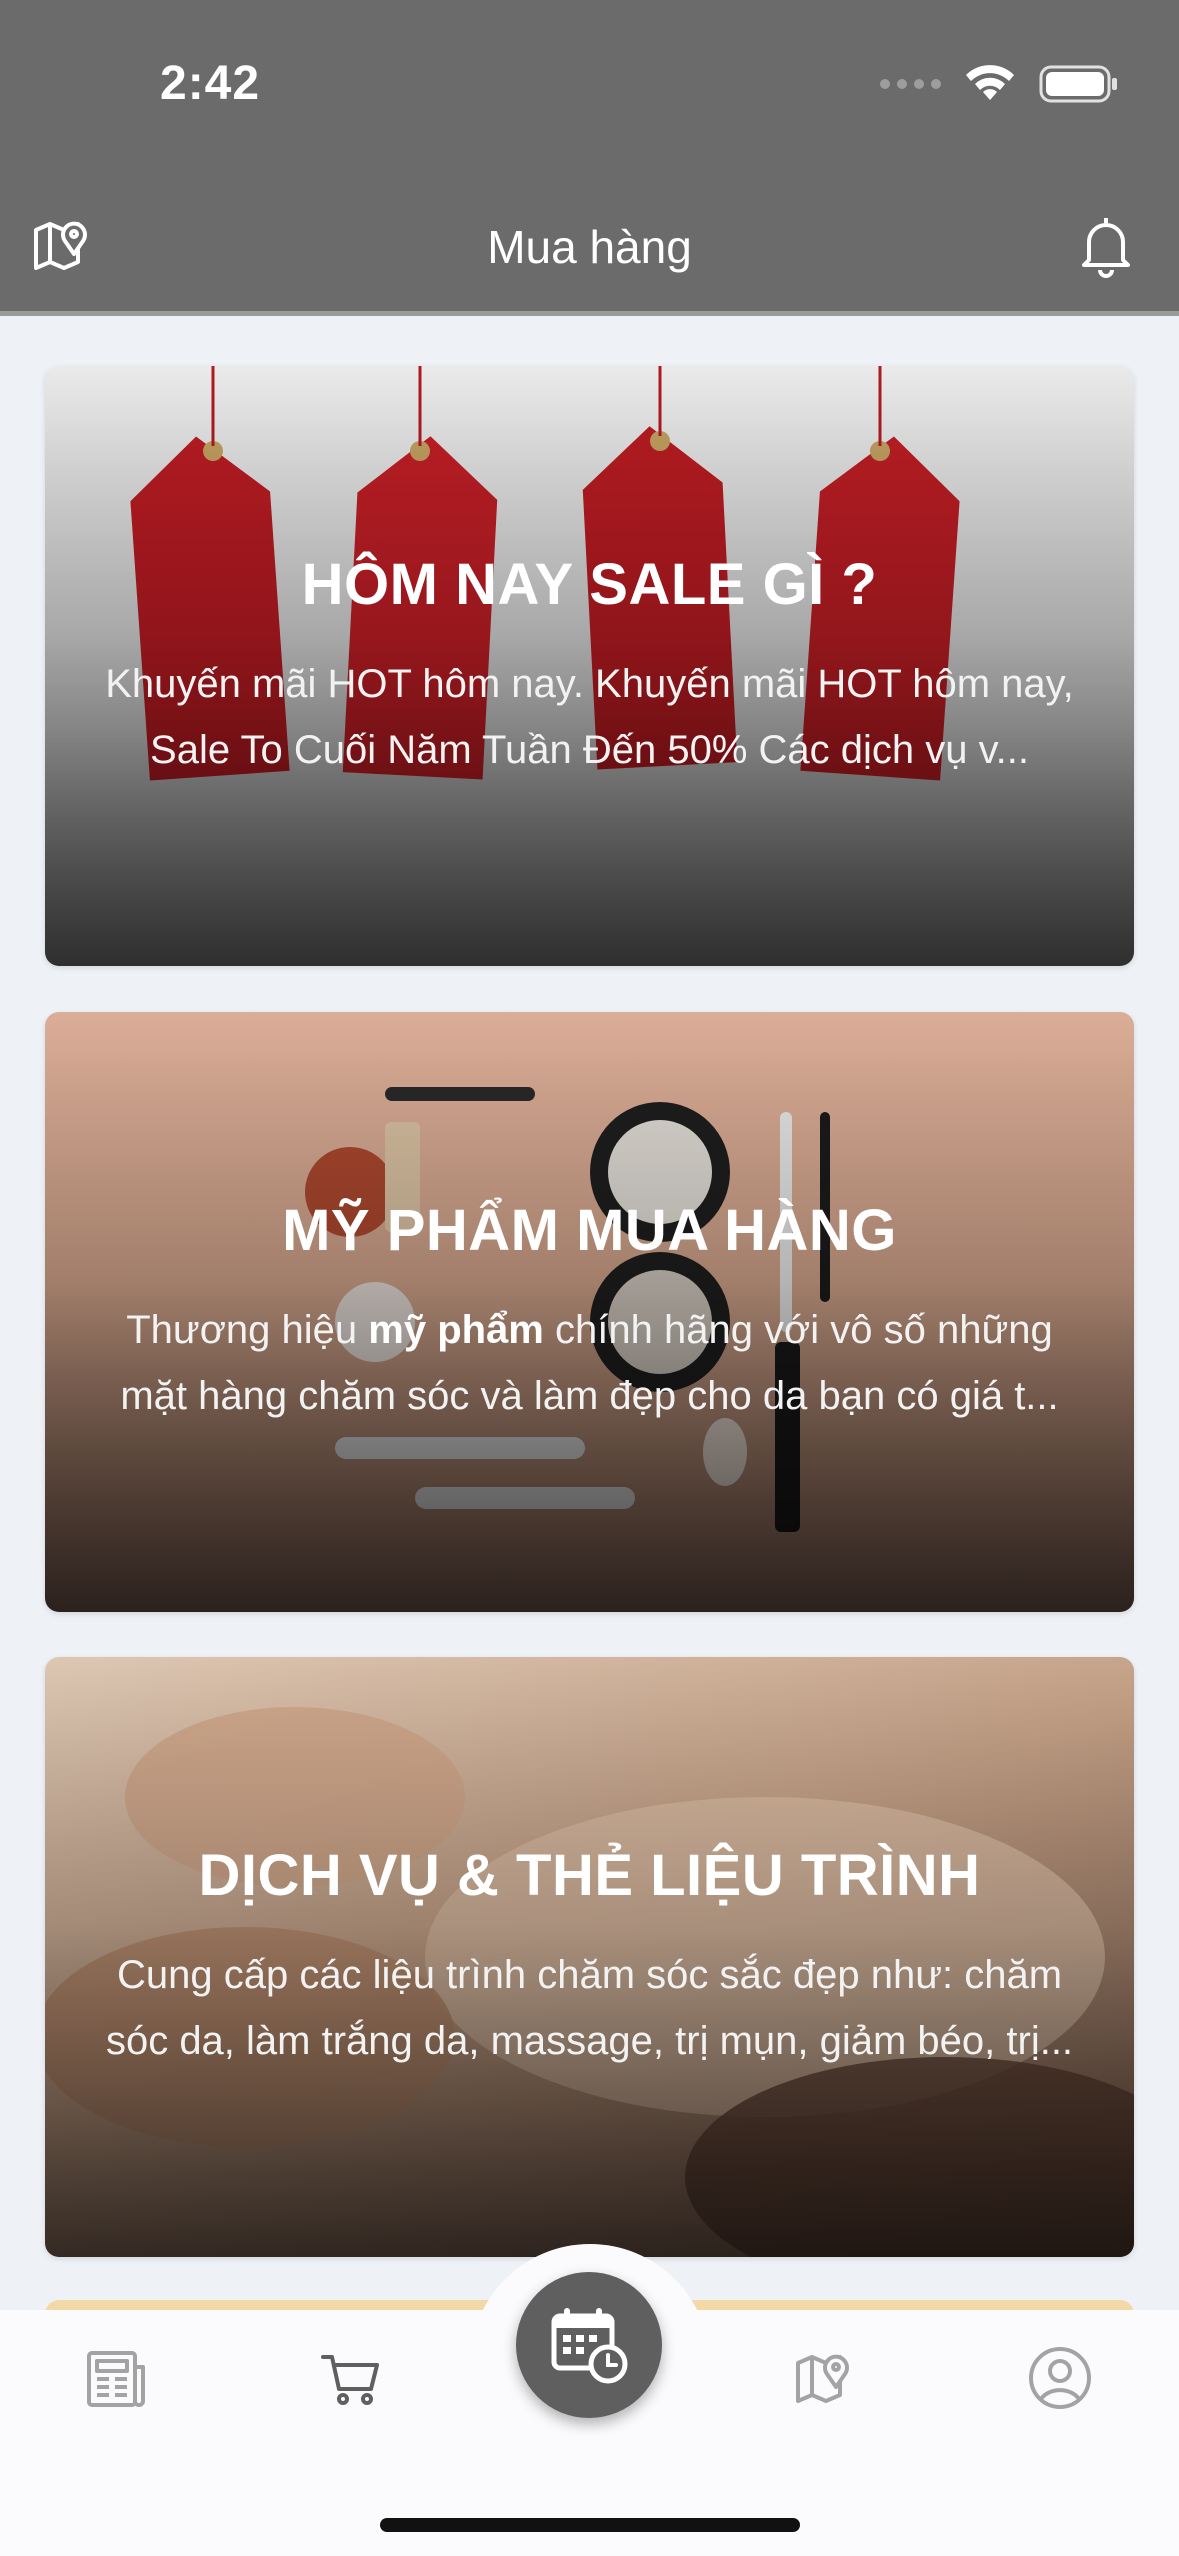 This screenshot has height=2556, width=1179. What do you see at coordinates (589, 247) in the screenshot?
I see `page-title: Mua hàng` at bounding box center [589, 247].